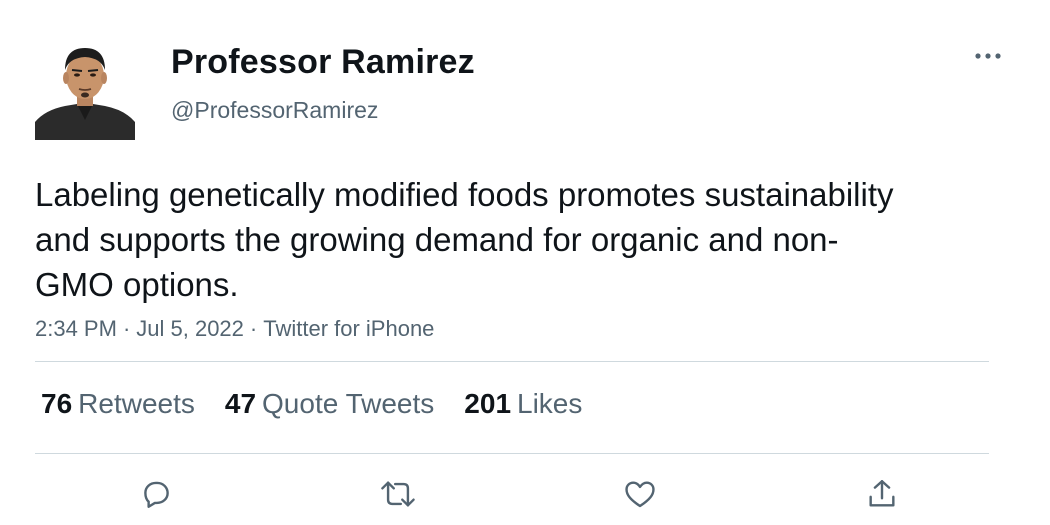  I want to click on avatar, so click(85, 90).